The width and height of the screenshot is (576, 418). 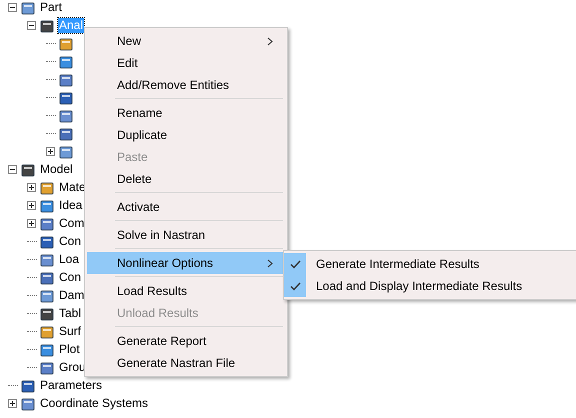 I want to click on menu-item: Generate Nastran File, so click(x=186, y=363).